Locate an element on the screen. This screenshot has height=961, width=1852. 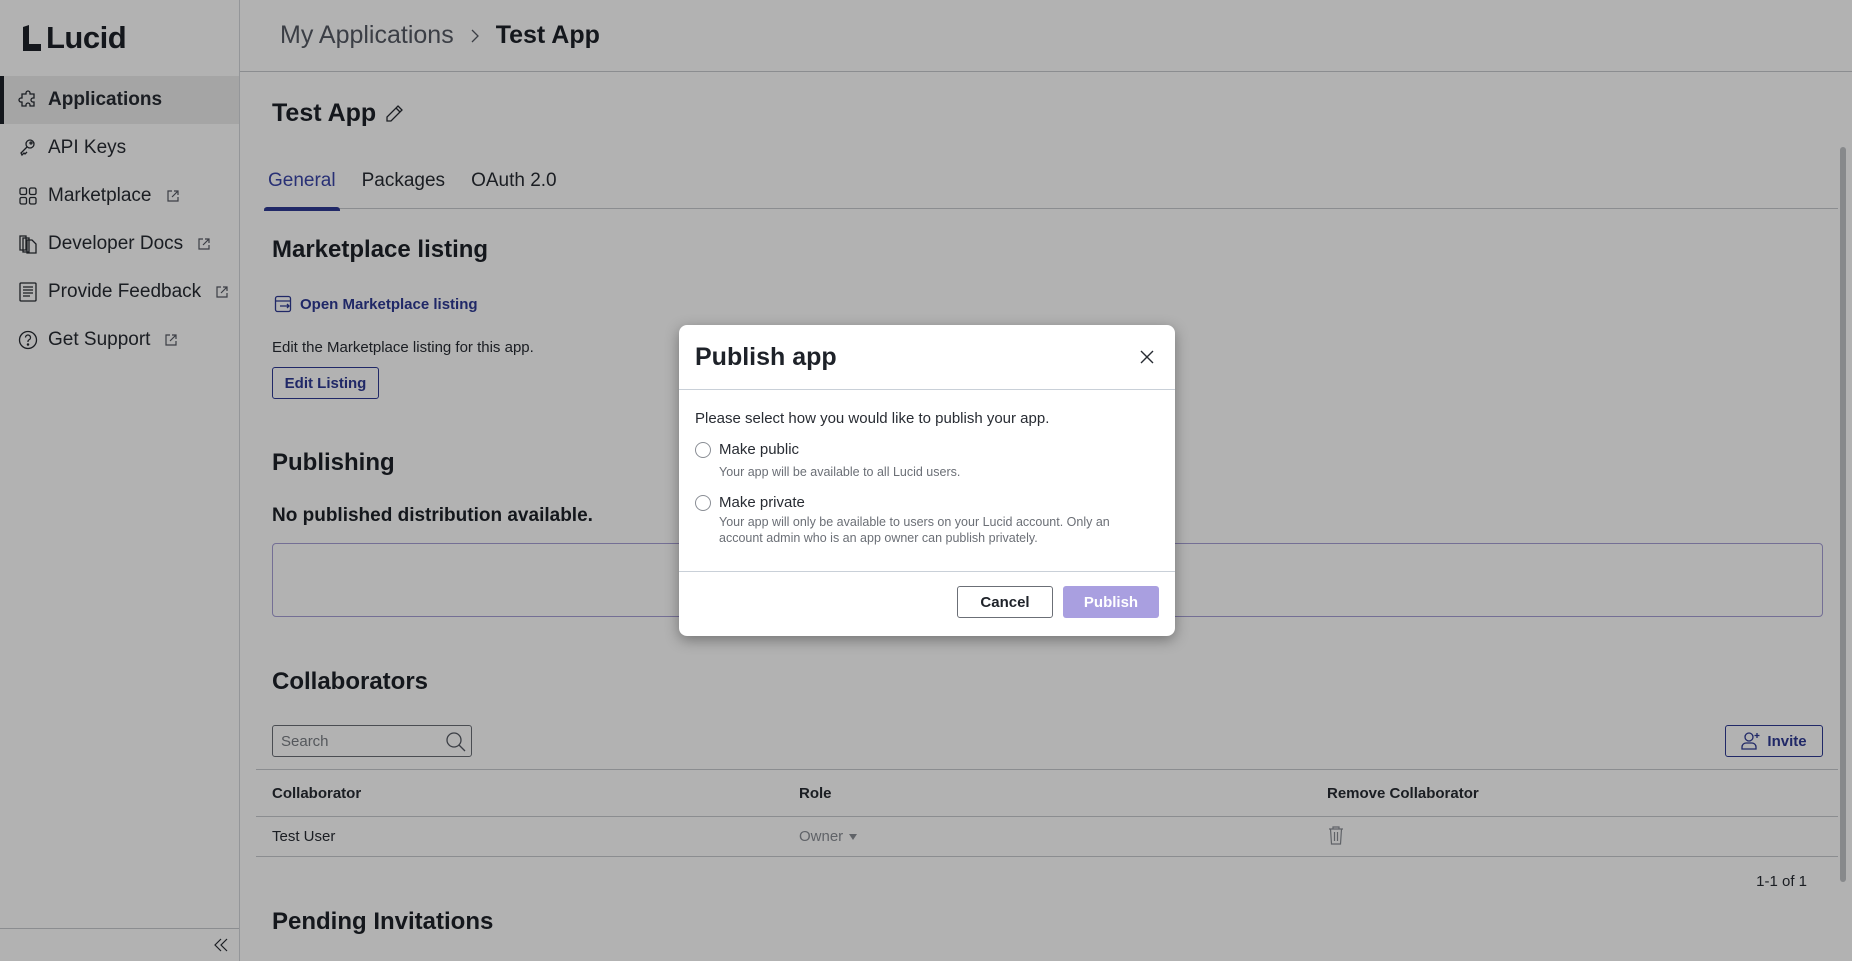
cancel-button: Cancel is located at coordinates (1005, 602).